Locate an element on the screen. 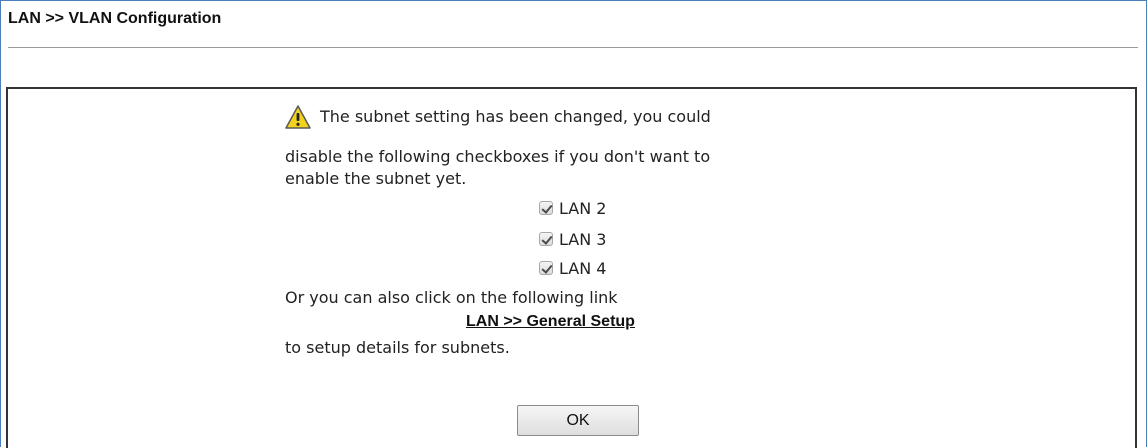  message-line-3: enable the subnet yet. is located at coordinates (376, 178).